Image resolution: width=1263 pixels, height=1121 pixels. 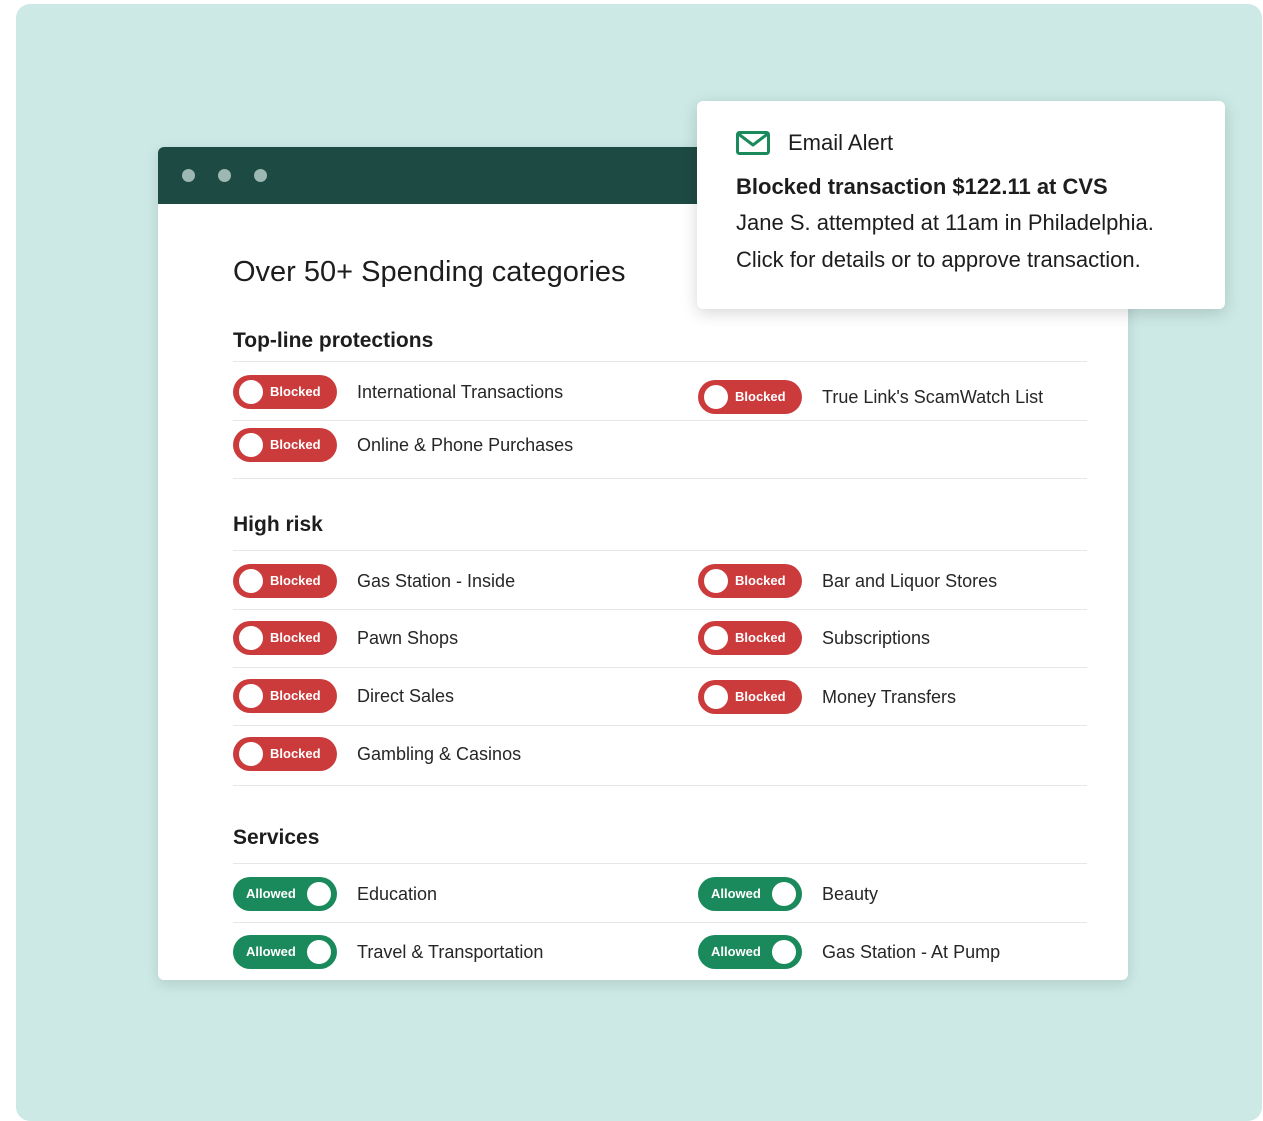 I want to click on category-label: Gas Station - Inside, so click(x=436, y=580).